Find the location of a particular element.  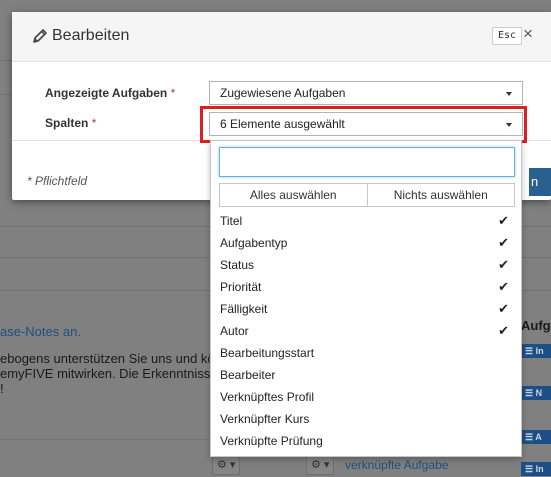

bg-linked-task-link: verknüpfte Aufgabe is located at coordinates (396, 465).